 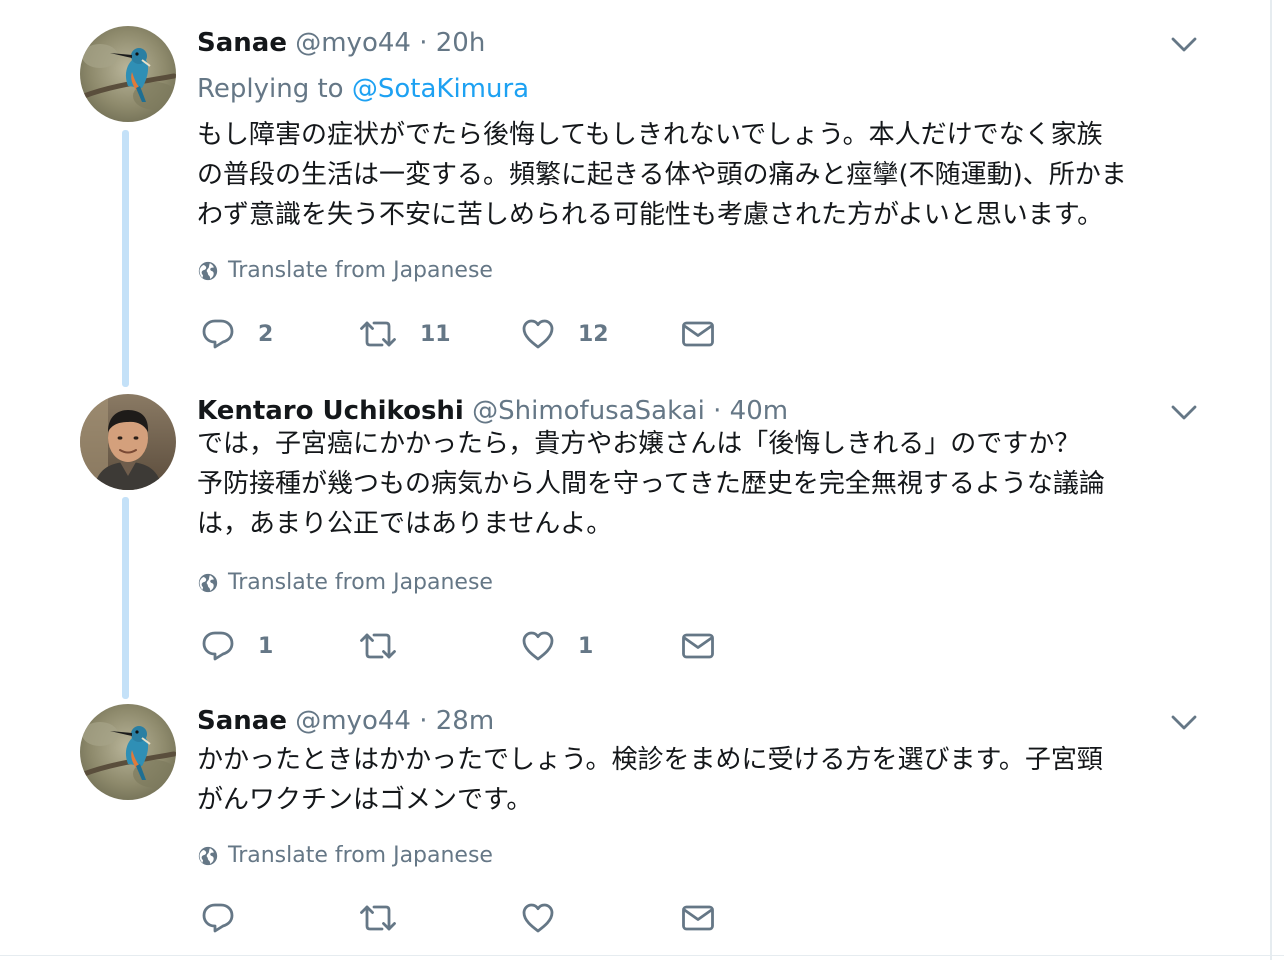 What do you see at coordinates (564, 334) in the screenshot?
I see `like-button: 12` at bounding box center [564, 334].